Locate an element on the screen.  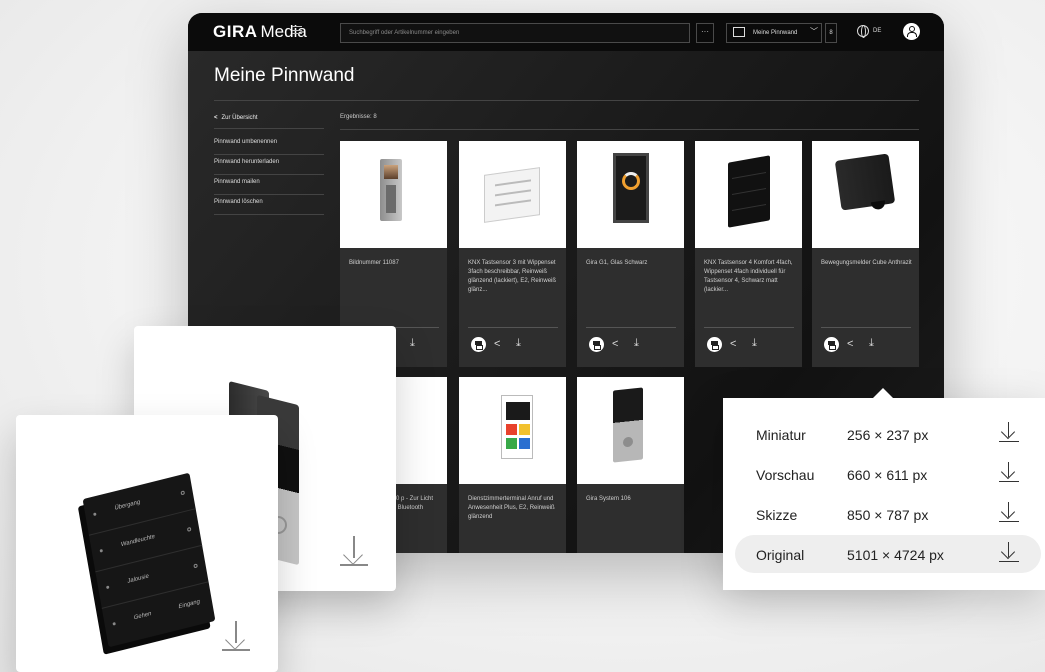
product-name: Gira System 106 is located at coordinates (608, 499).